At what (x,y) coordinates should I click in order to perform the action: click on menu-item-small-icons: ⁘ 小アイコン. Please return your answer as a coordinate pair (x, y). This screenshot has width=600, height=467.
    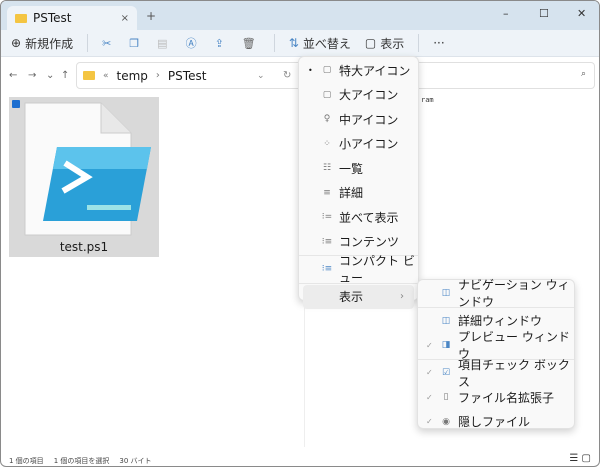
    Looking at the image, I should click on (358, 144).